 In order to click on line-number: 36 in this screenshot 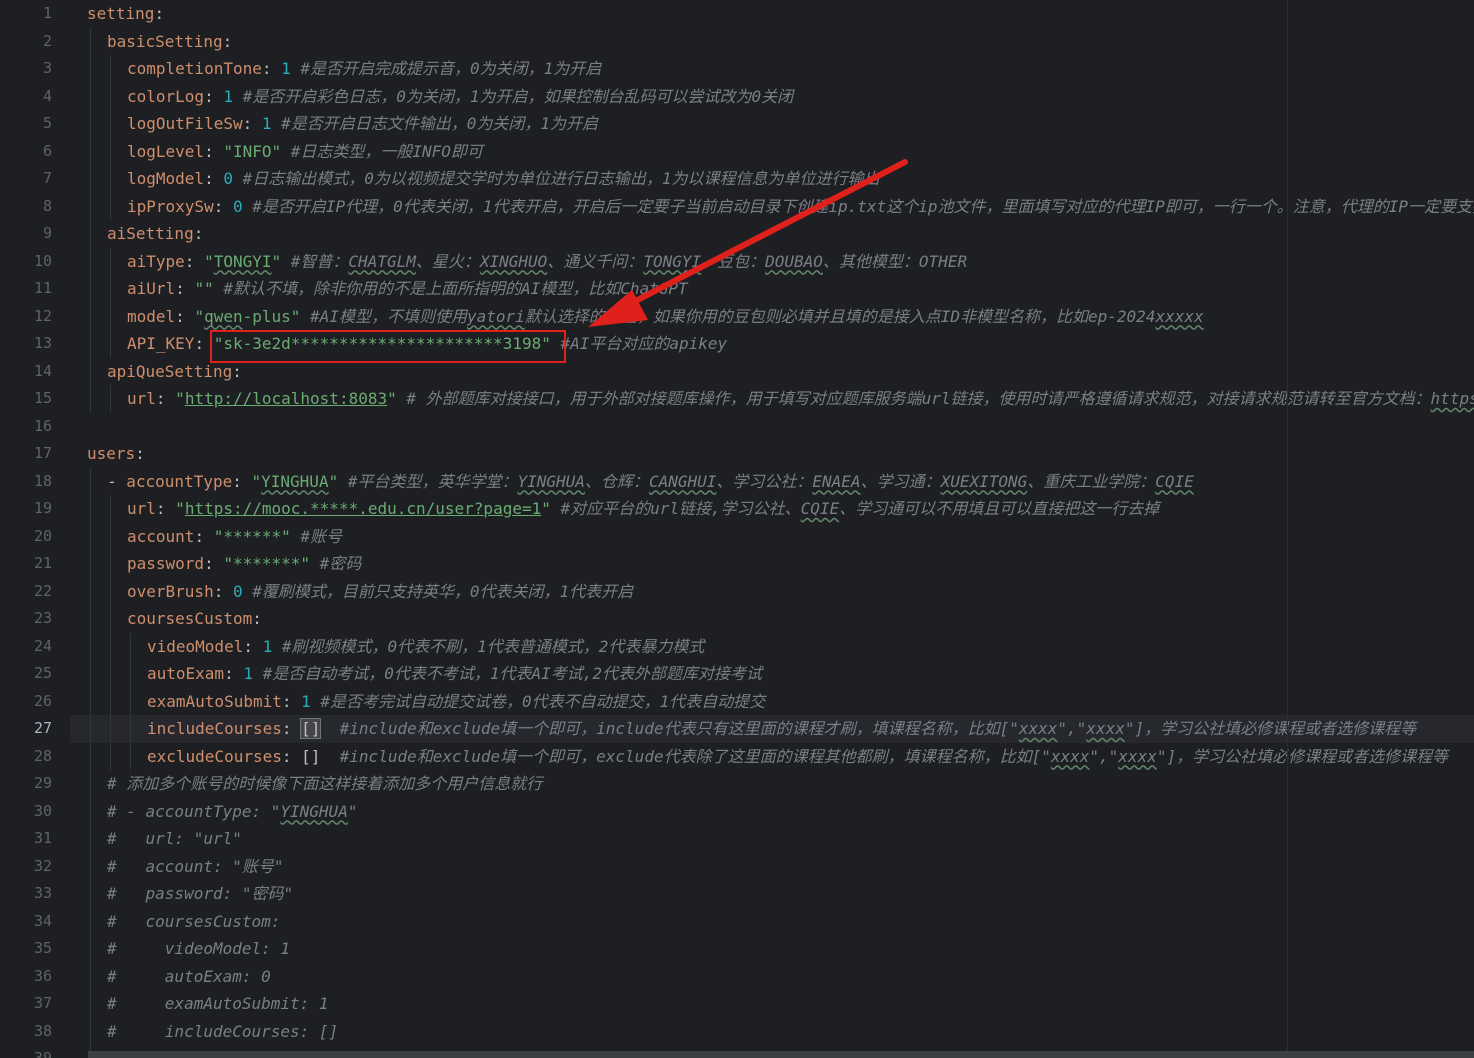, I will do `click(26, 977)`.